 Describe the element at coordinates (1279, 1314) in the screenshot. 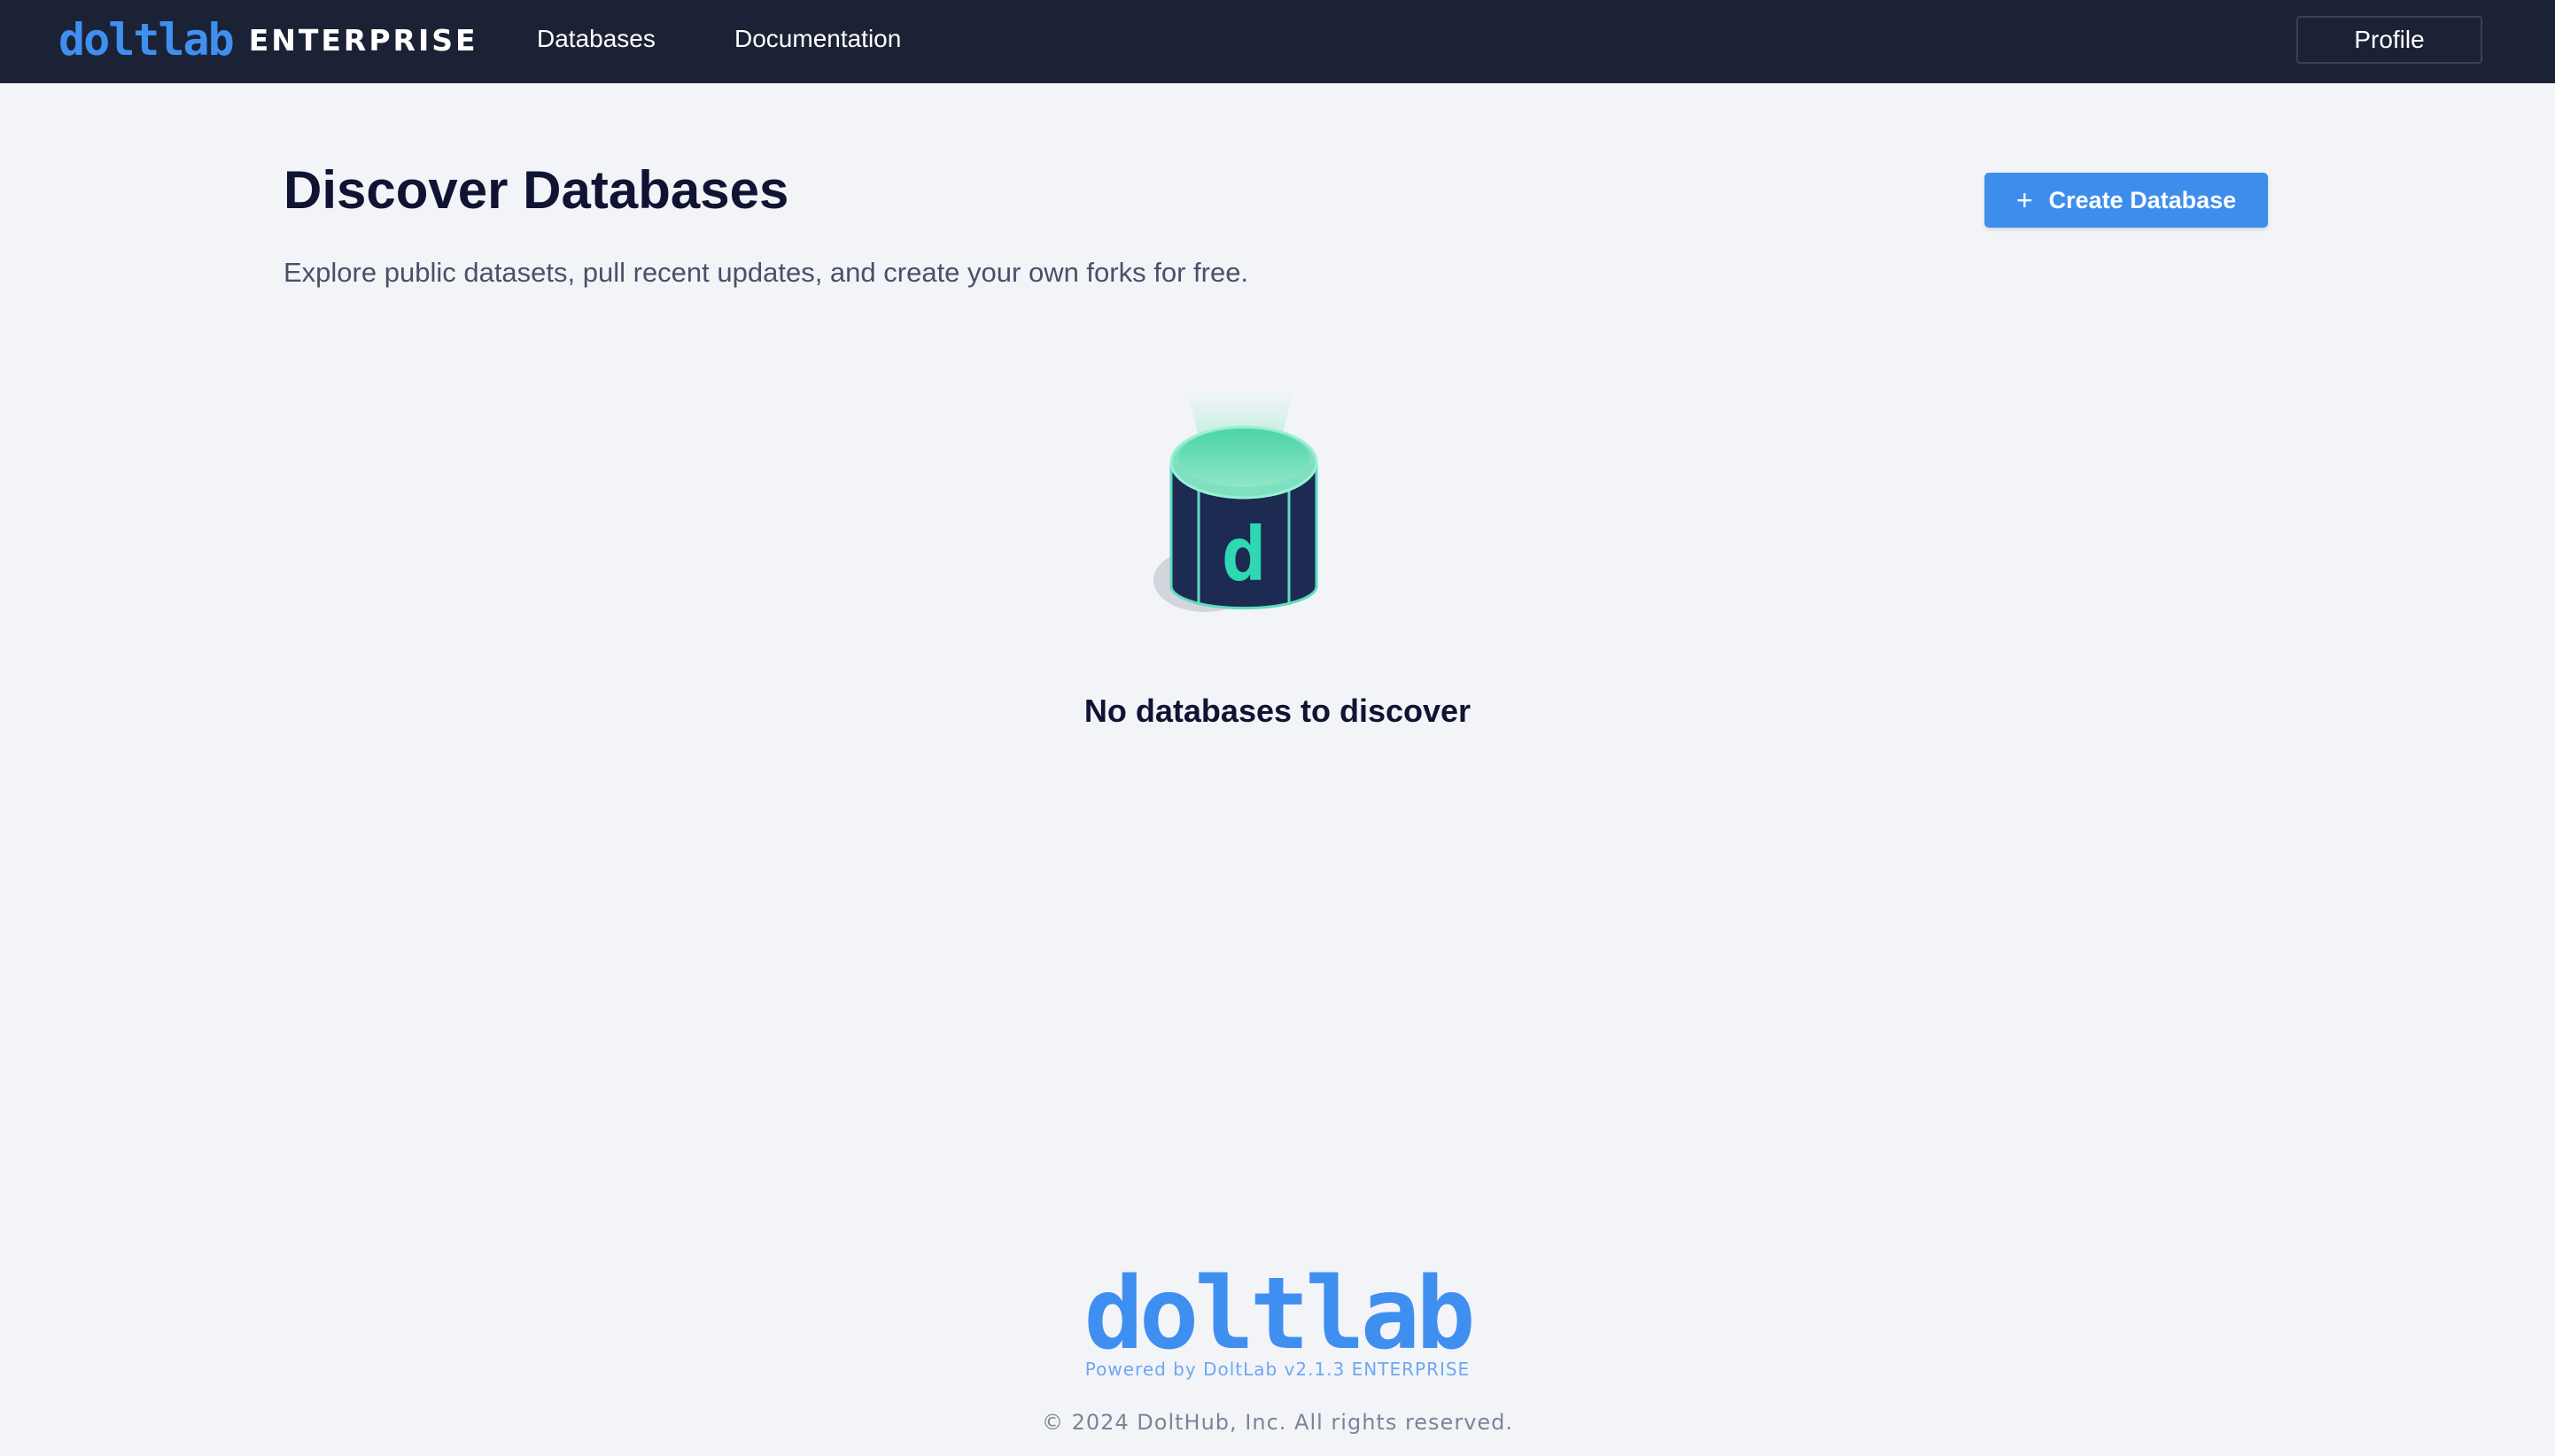

I see `footer-logo: doltlab` at that location.